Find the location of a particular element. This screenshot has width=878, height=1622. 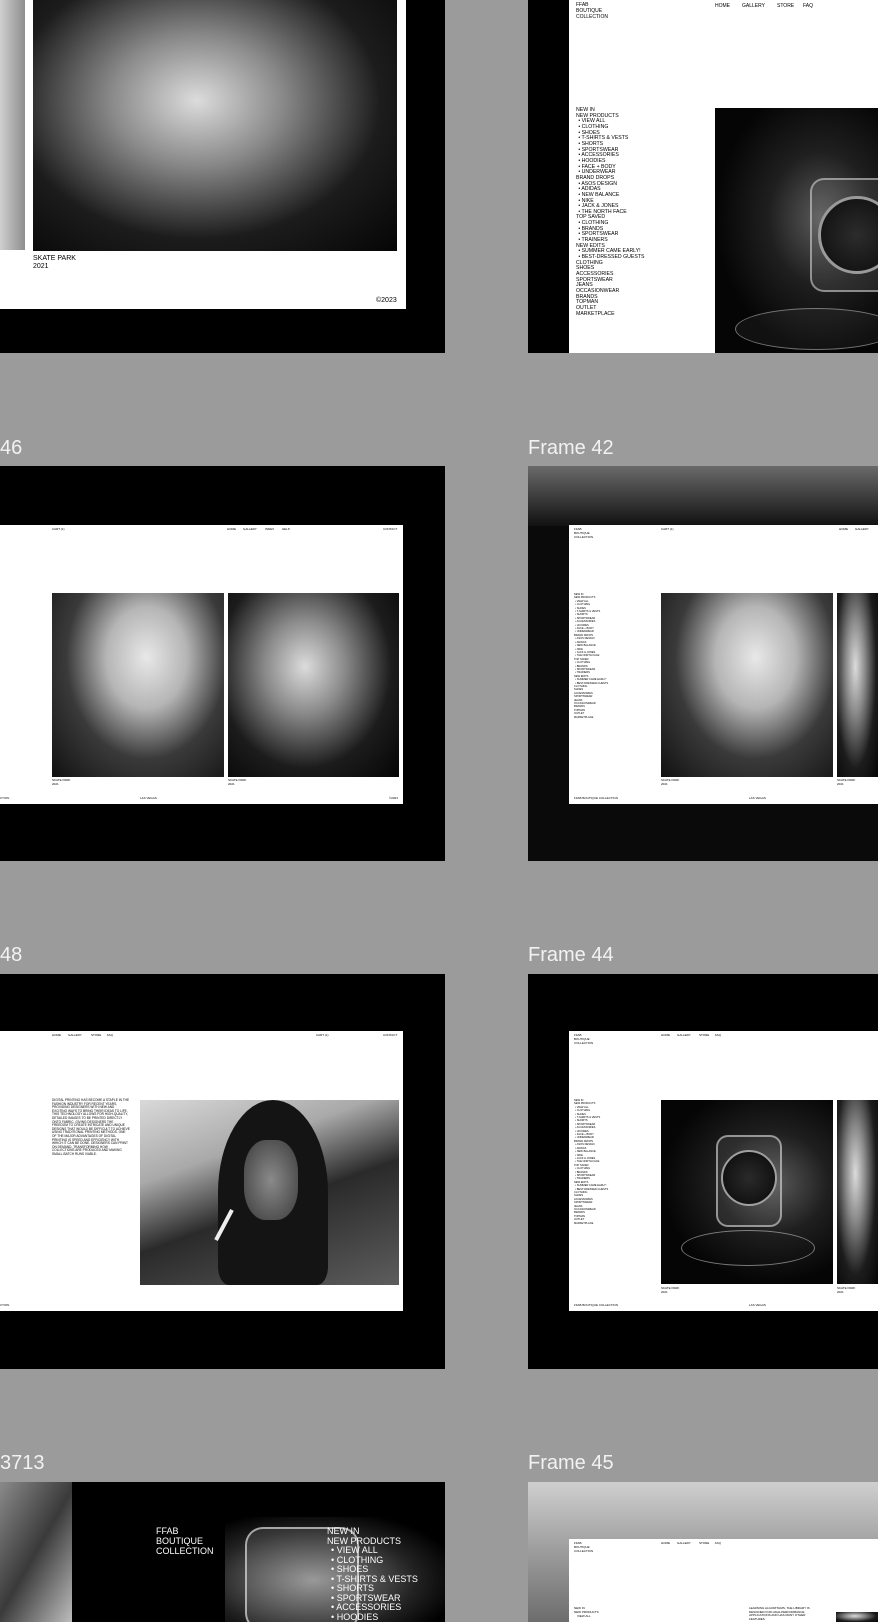

menu-label: CLOTHING is located at coordinates (360, 1559).